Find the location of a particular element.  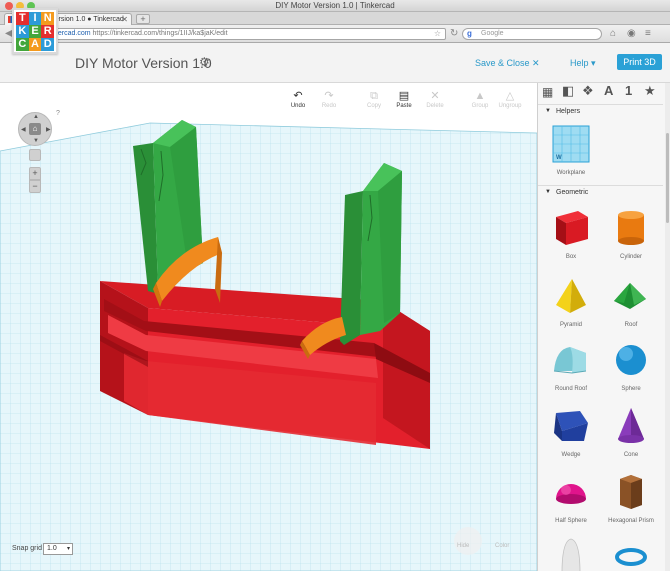

paste-button: ▤ Paste is located at coordinates (404, 100).